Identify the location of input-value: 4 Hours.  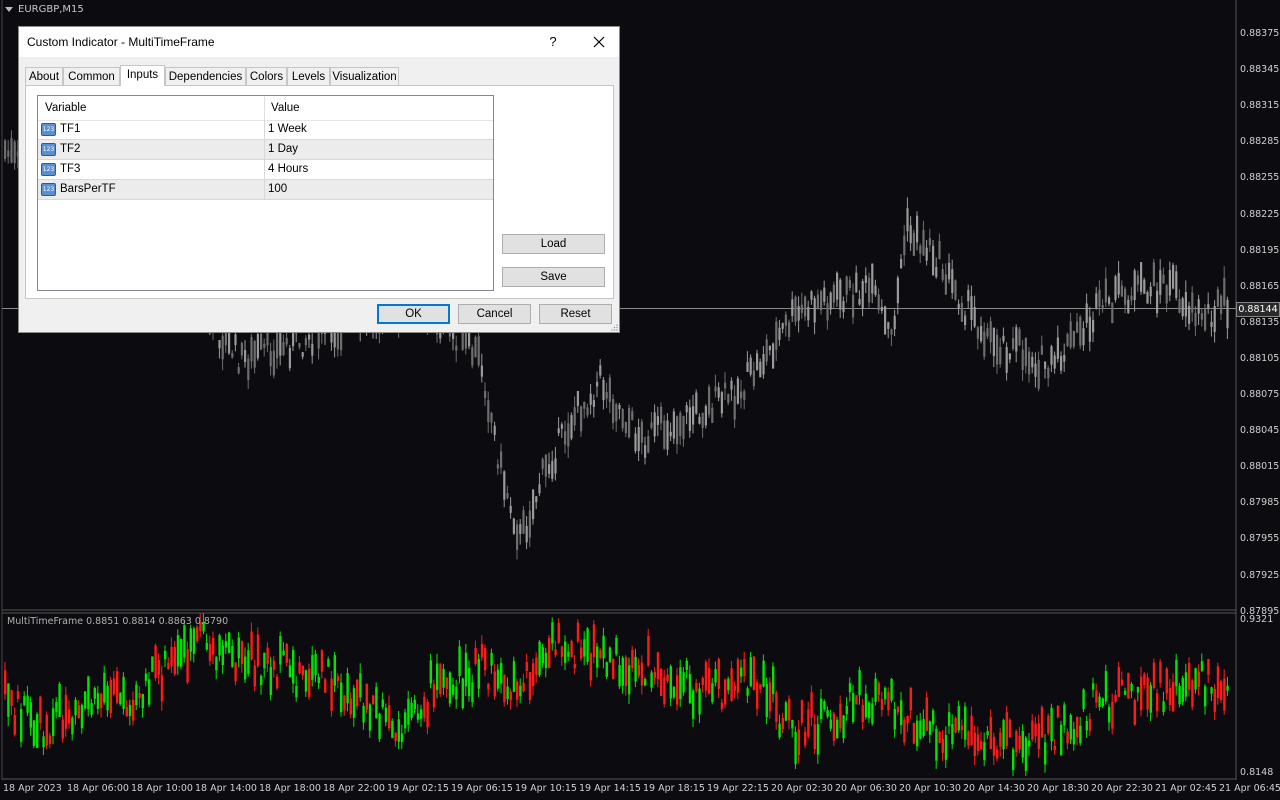
(288, 169).